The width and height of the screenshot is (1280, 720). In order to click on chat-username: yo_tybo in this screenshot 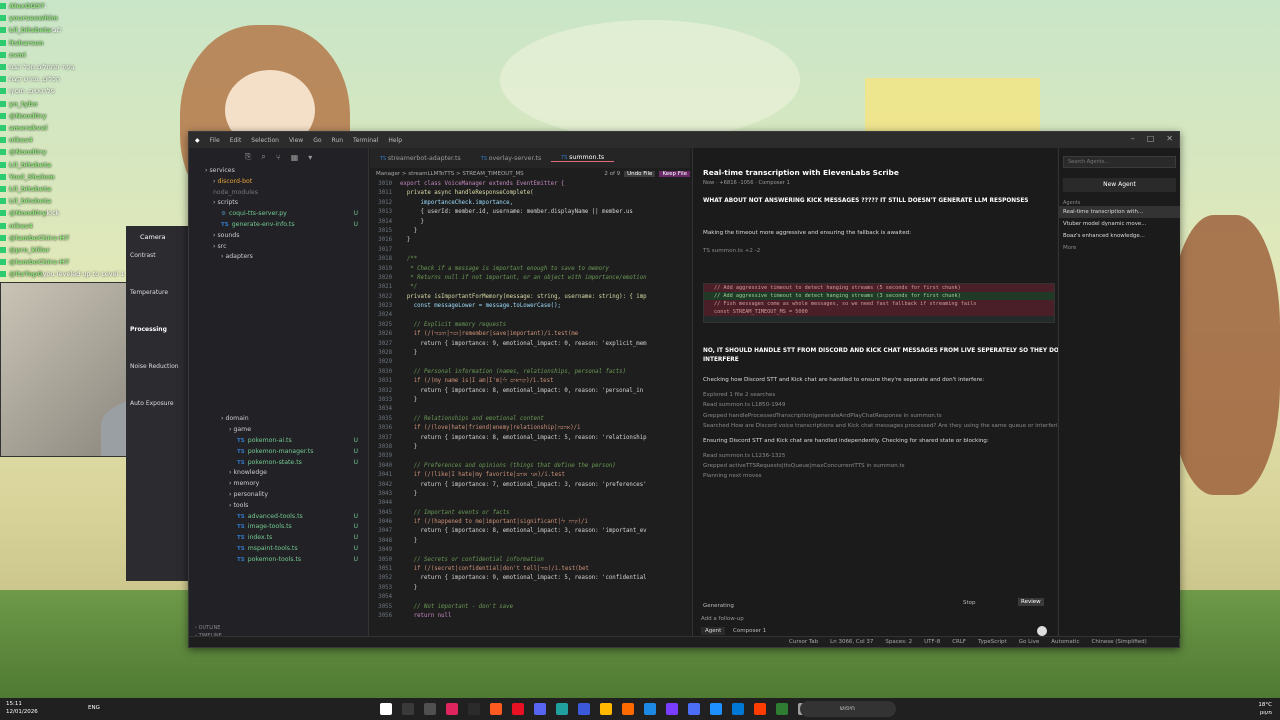, I will do `click(23, 104)`.